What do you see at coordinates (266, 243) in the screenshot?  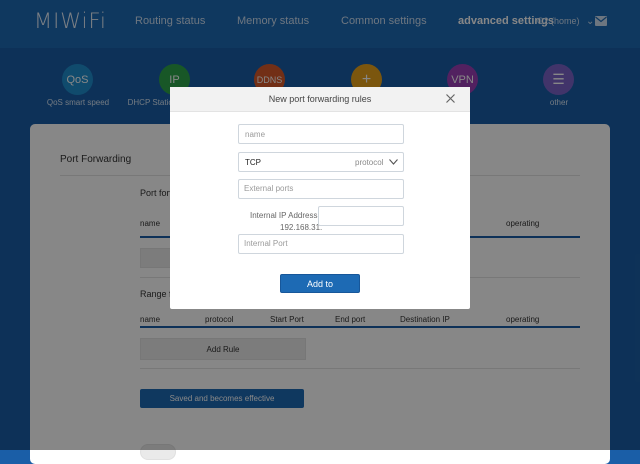 I see `internal-port-placeholder: Internal Port` at bounding box center [266, 243].